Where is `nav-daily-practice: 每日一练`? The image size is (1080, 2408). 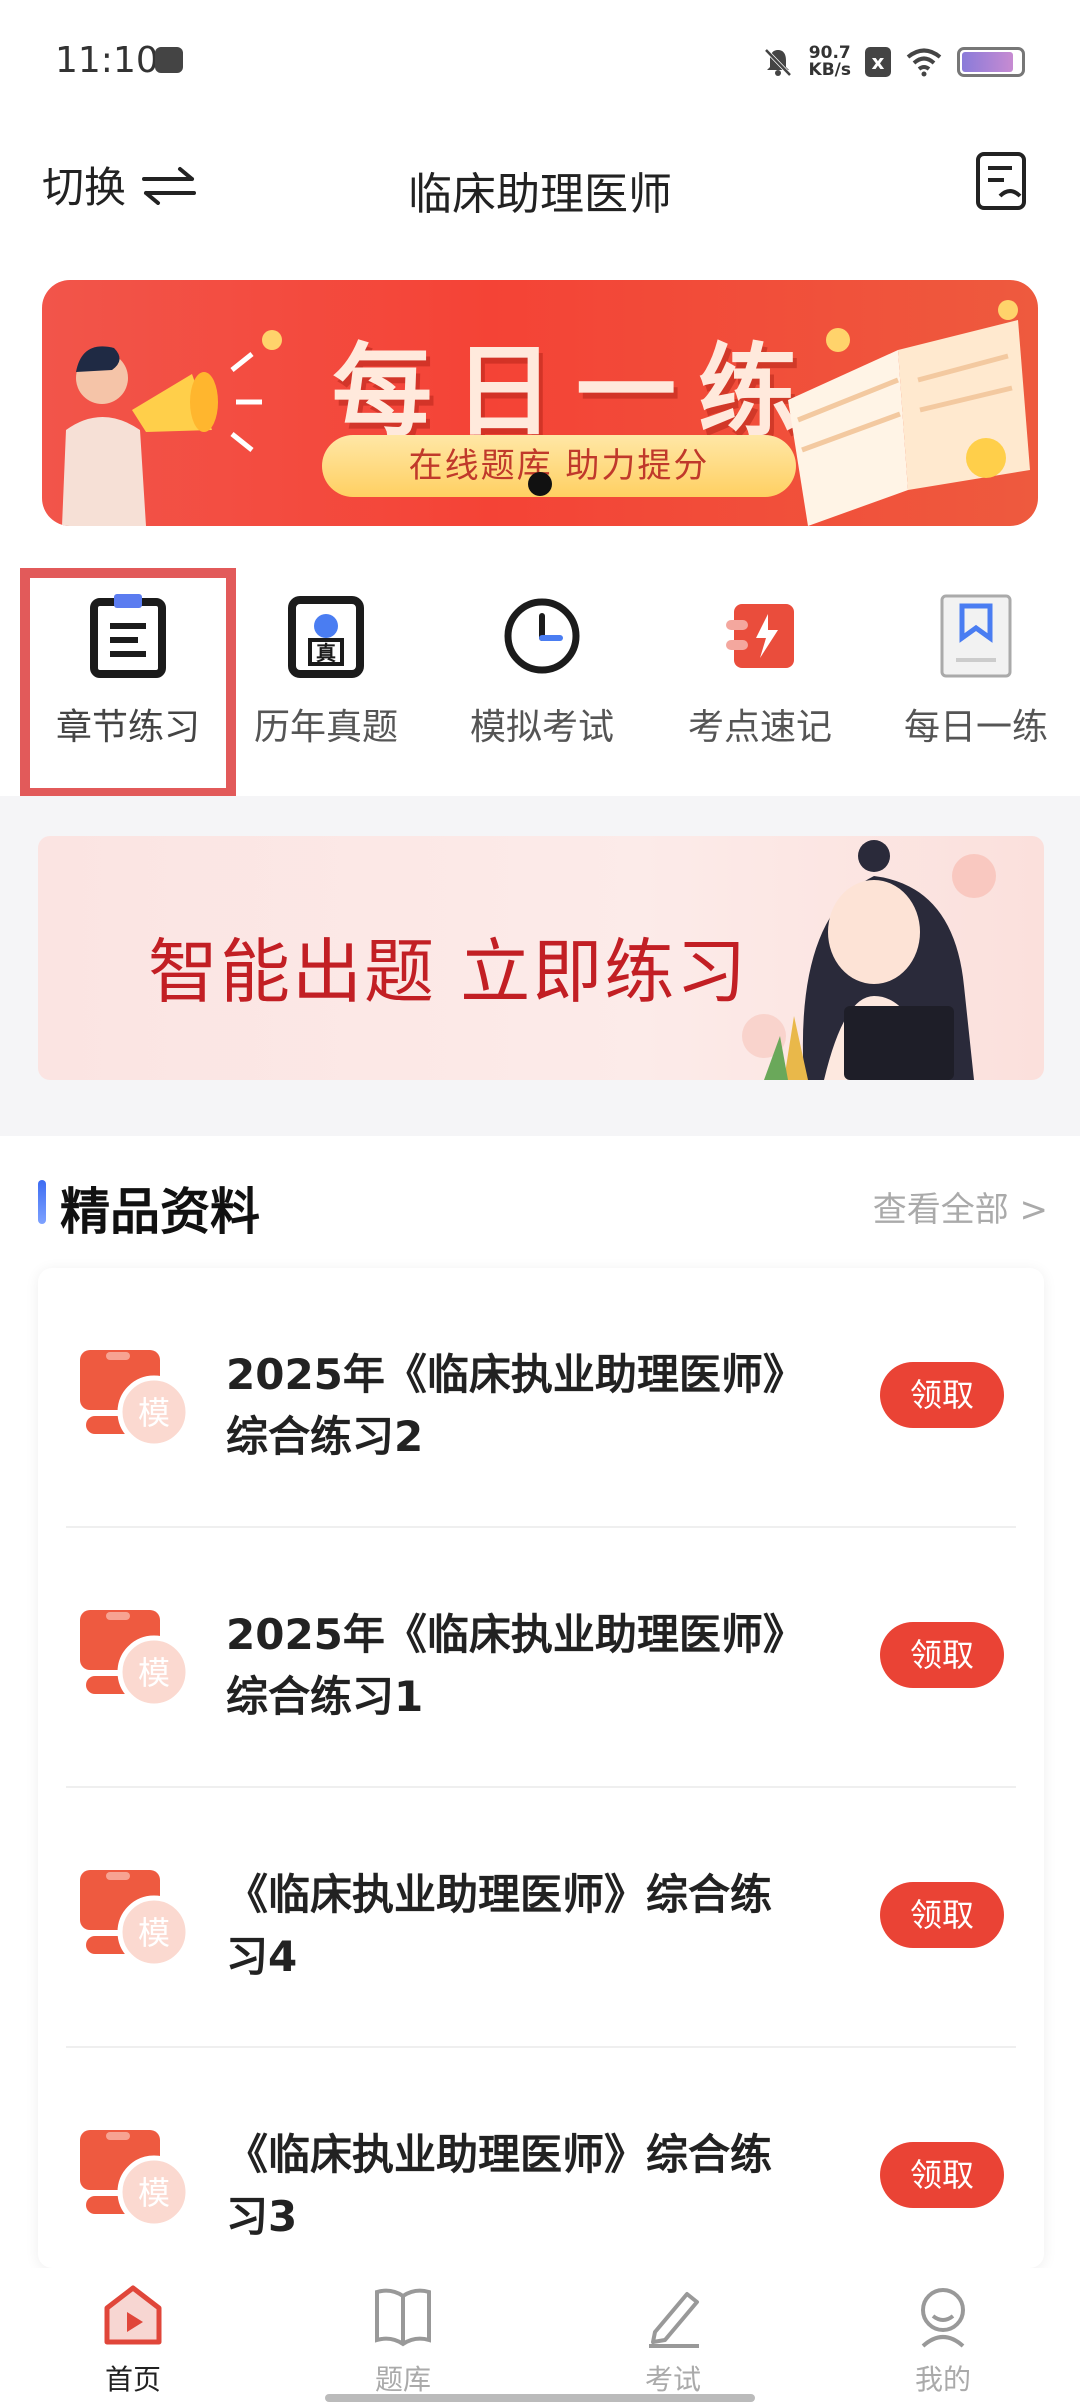 nav-daily-practice: 每日一练 is located at coordinates (974, 683).